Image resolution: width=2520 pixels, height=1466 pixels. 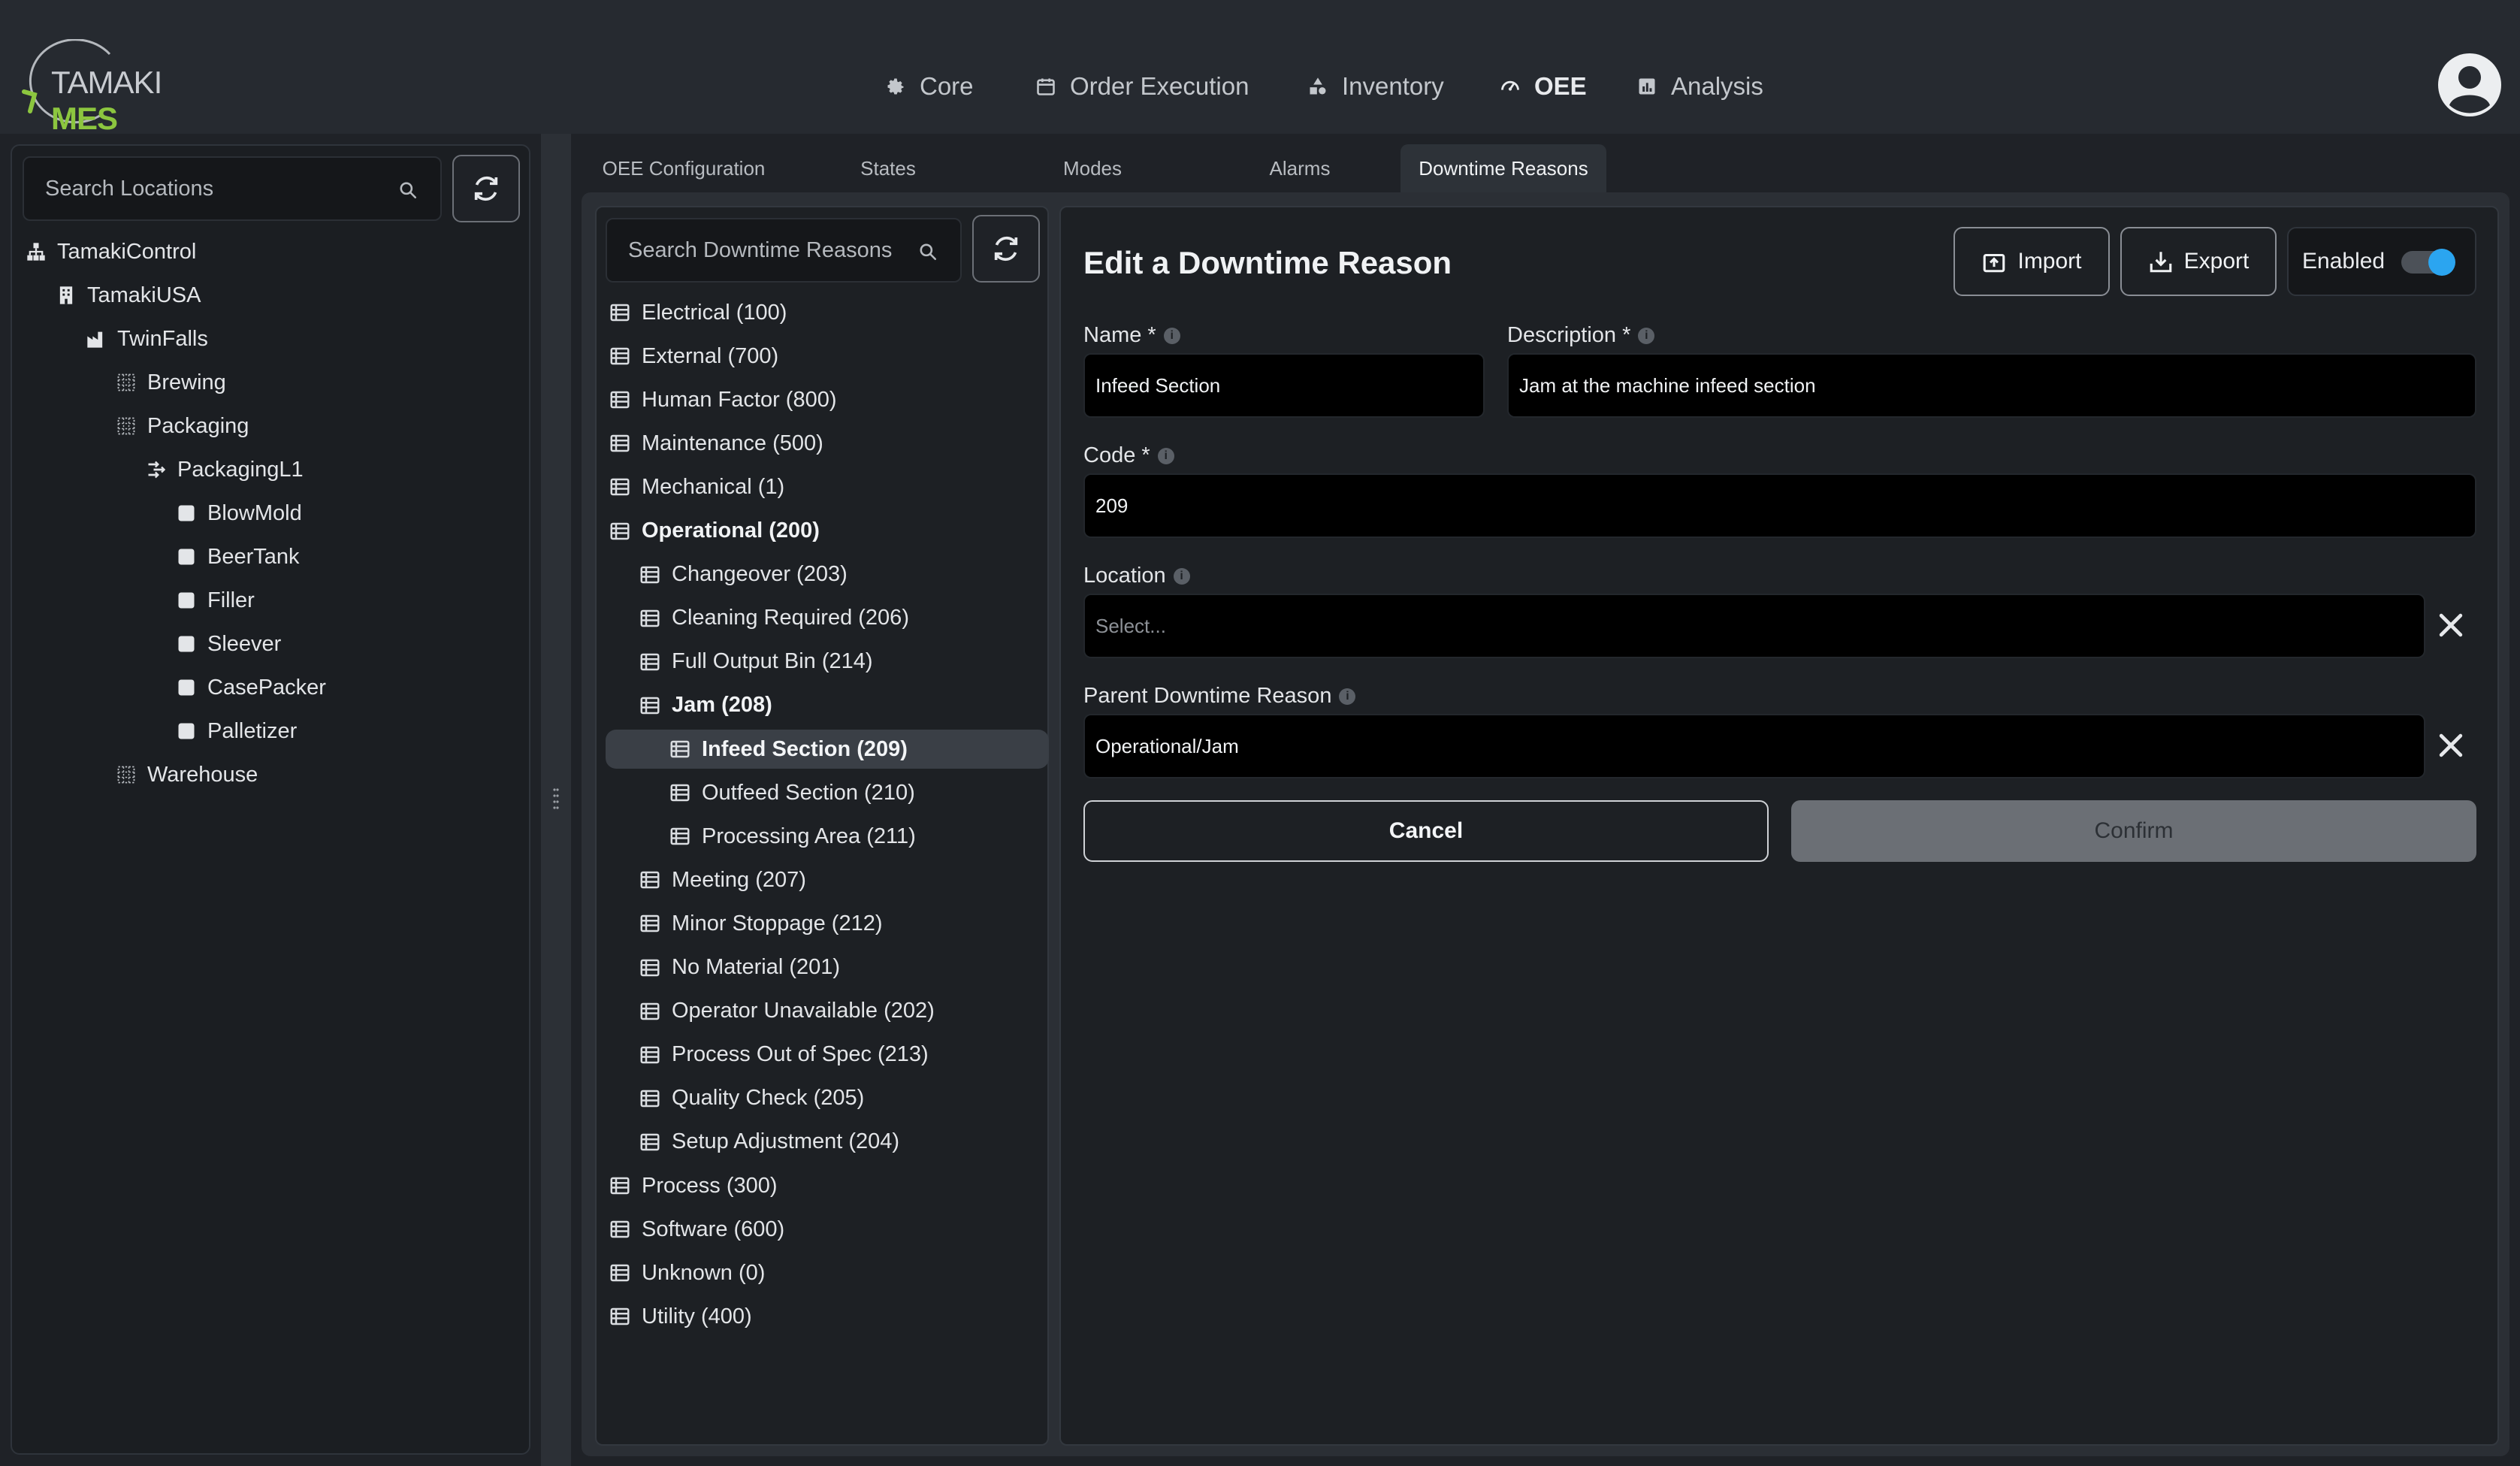 I want to click on org-icon, so click(x=36, y=252).